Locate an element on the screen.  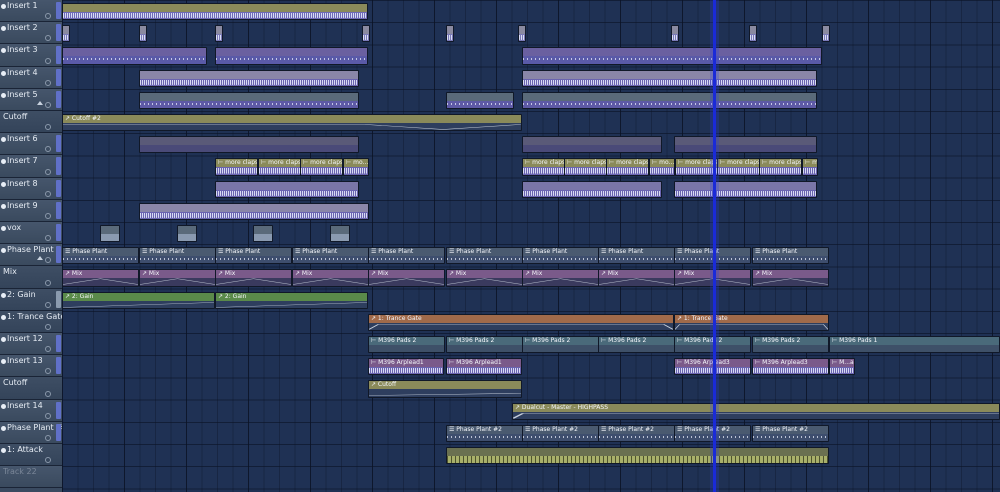
track-header: 1: Trance Gate is located at coordinates (32, 321).